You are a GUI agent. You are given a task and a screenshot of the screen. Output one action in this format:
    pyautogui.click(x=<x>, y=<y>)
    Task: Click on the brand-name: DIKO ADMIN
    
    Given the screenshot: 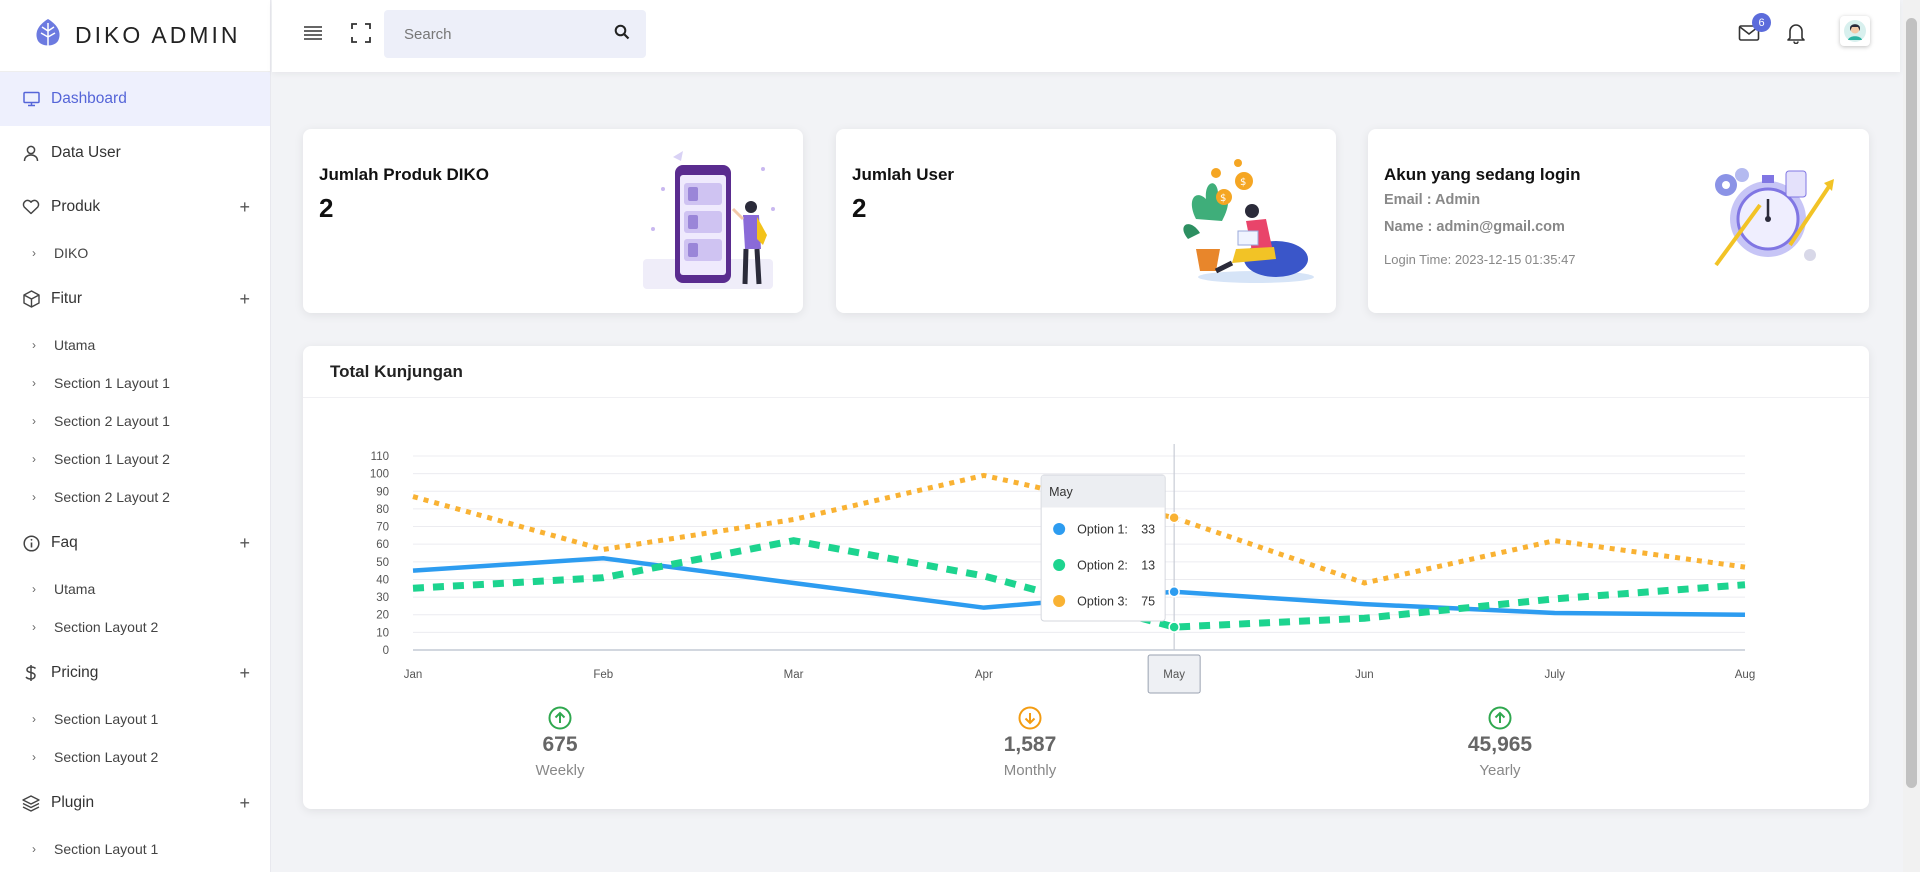 What is the action you would take?
    pyautogui.click(x=158, y=35)
    